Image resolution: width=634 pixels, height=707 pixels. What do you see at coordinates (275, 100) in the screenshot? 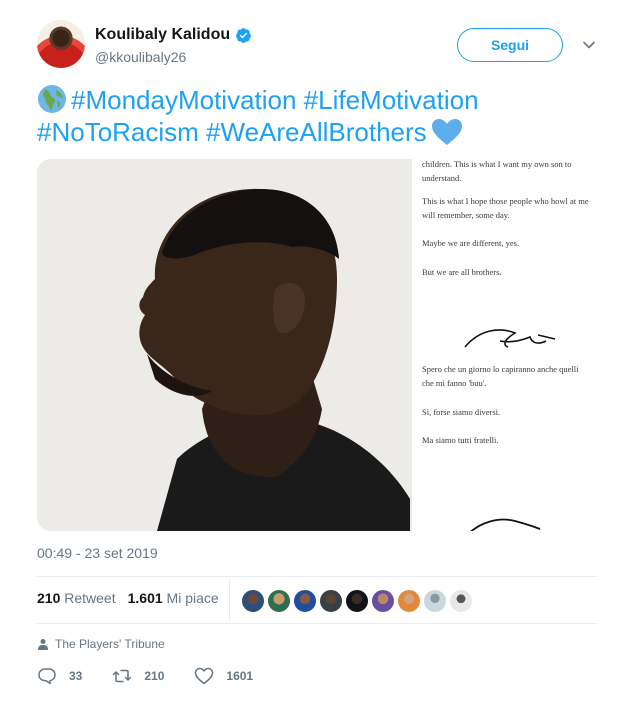
I see `tweet-hashtags-1: #MondayMotivation #LifeMotivation` at bounding box center [275, 100].